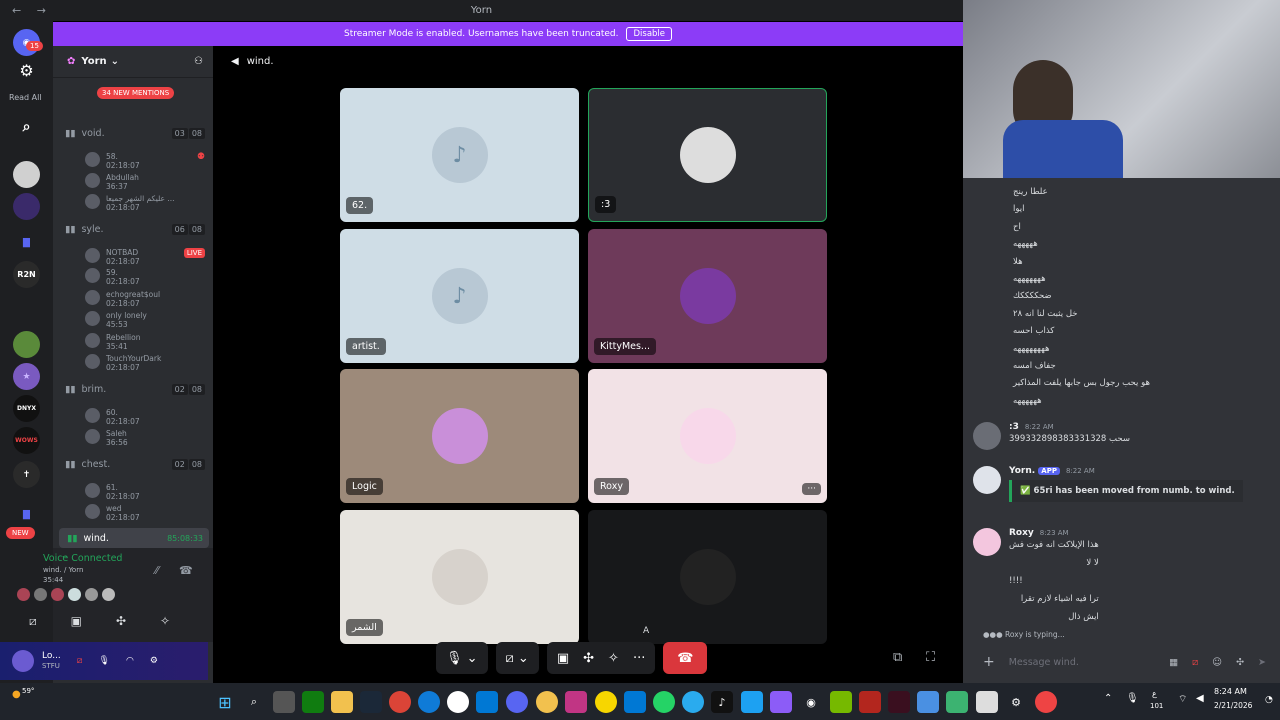 Image resolution: width=1280 pixels, height=720 pixels. What do you see at coordinates (1173, 662) in the screenshot?
I see `calendar-icon: ▦` at bounding box center [1173, 662].